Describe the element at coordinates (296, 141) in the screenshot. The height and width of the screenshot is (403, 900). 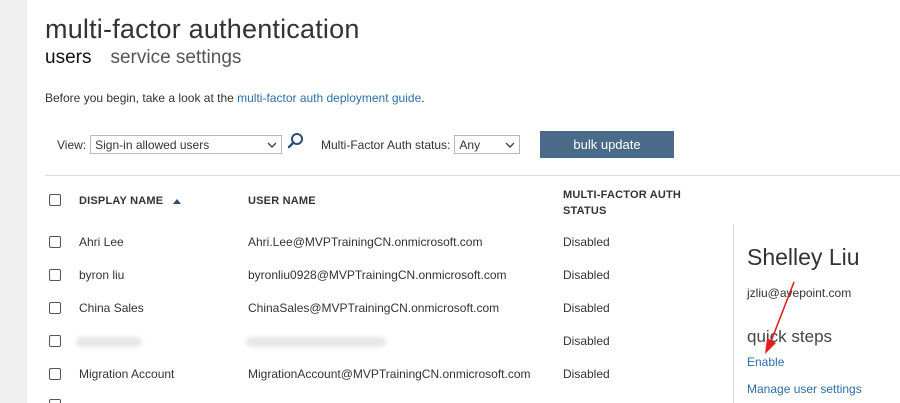
I see `search-icon` at that location.